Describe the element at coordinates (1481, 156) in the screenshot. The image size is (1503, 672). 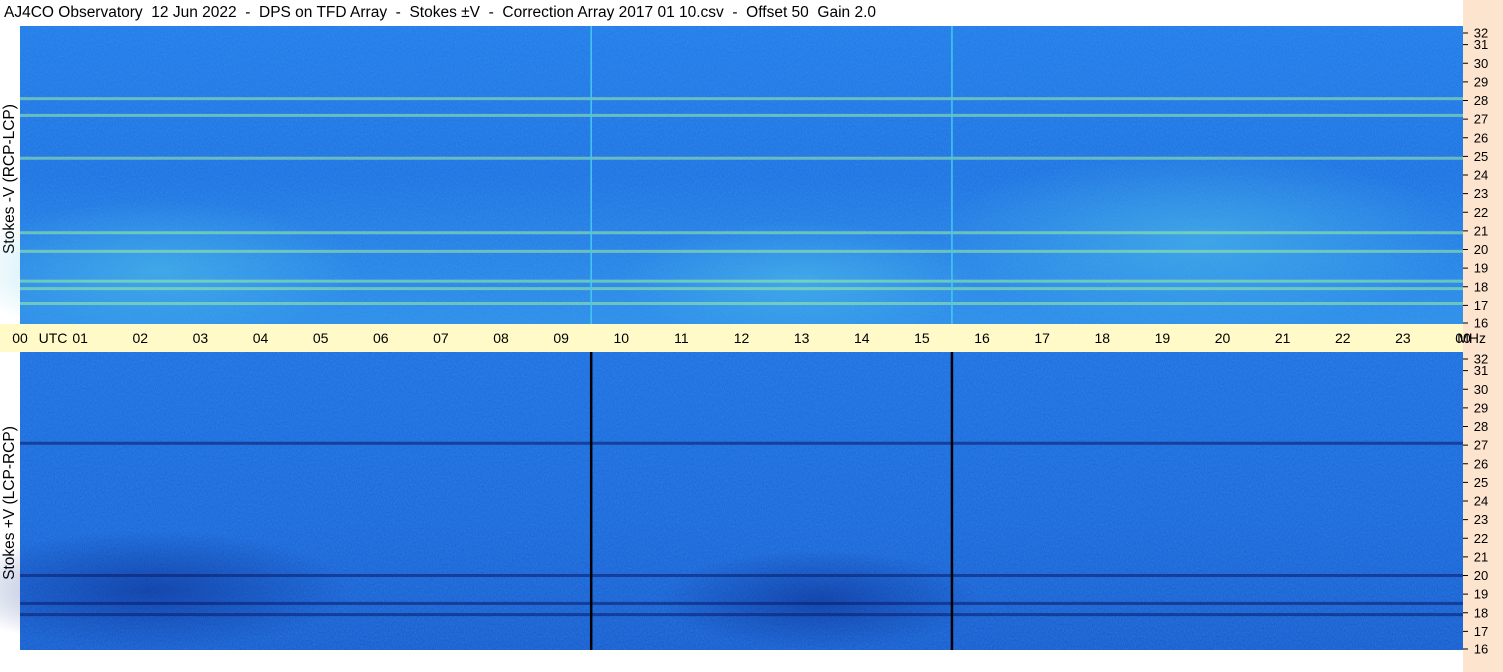
I see `top-freq-tick-label: 25` at that location.